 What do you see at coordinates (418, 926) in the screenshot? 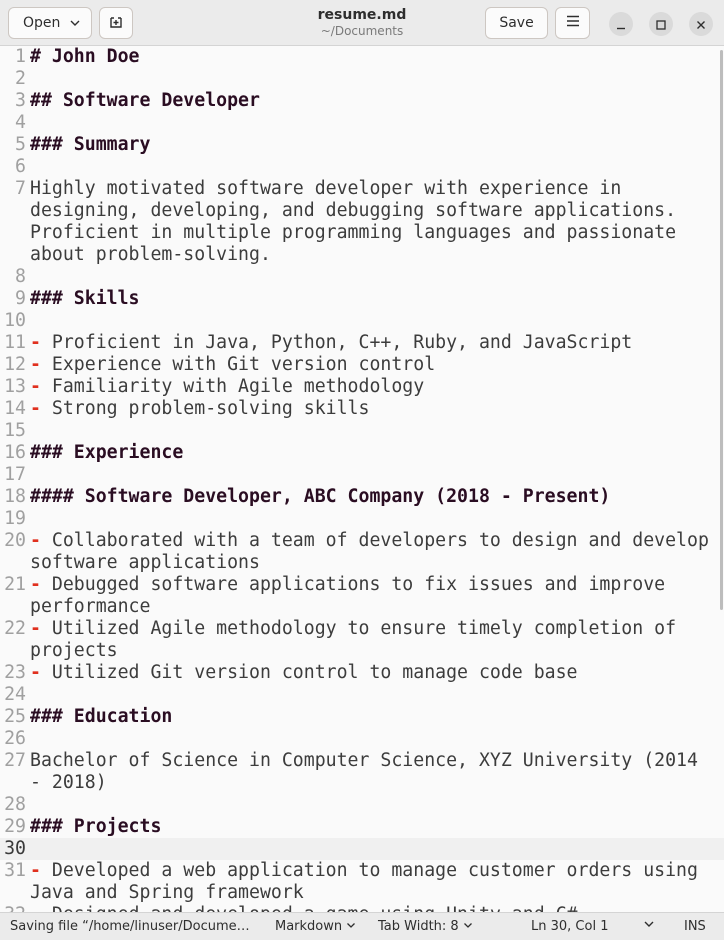
I see `tab-width-label: Tab Width: 8` at bounding box center [418, 926].